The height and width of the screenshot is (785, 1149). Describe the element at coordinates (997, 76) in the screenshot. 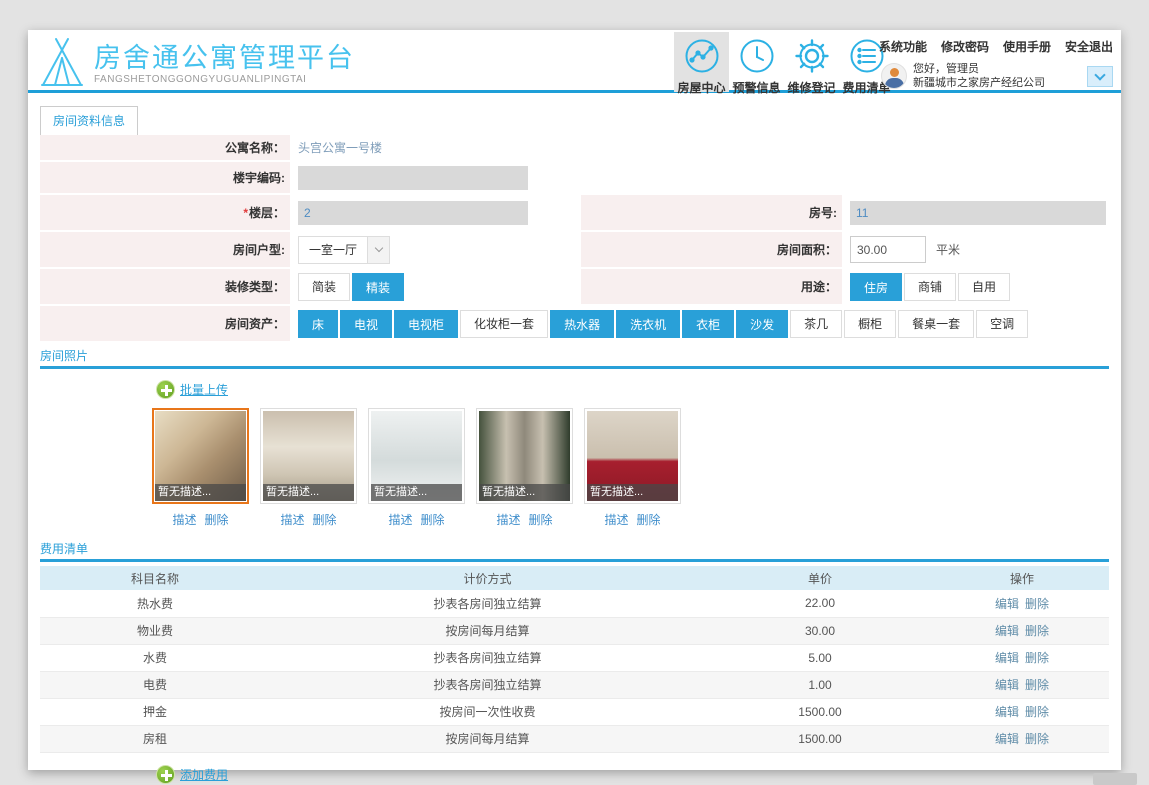

I see `user-row: 您好，管理员 新疆城市之家房产经纪公司` at that location.